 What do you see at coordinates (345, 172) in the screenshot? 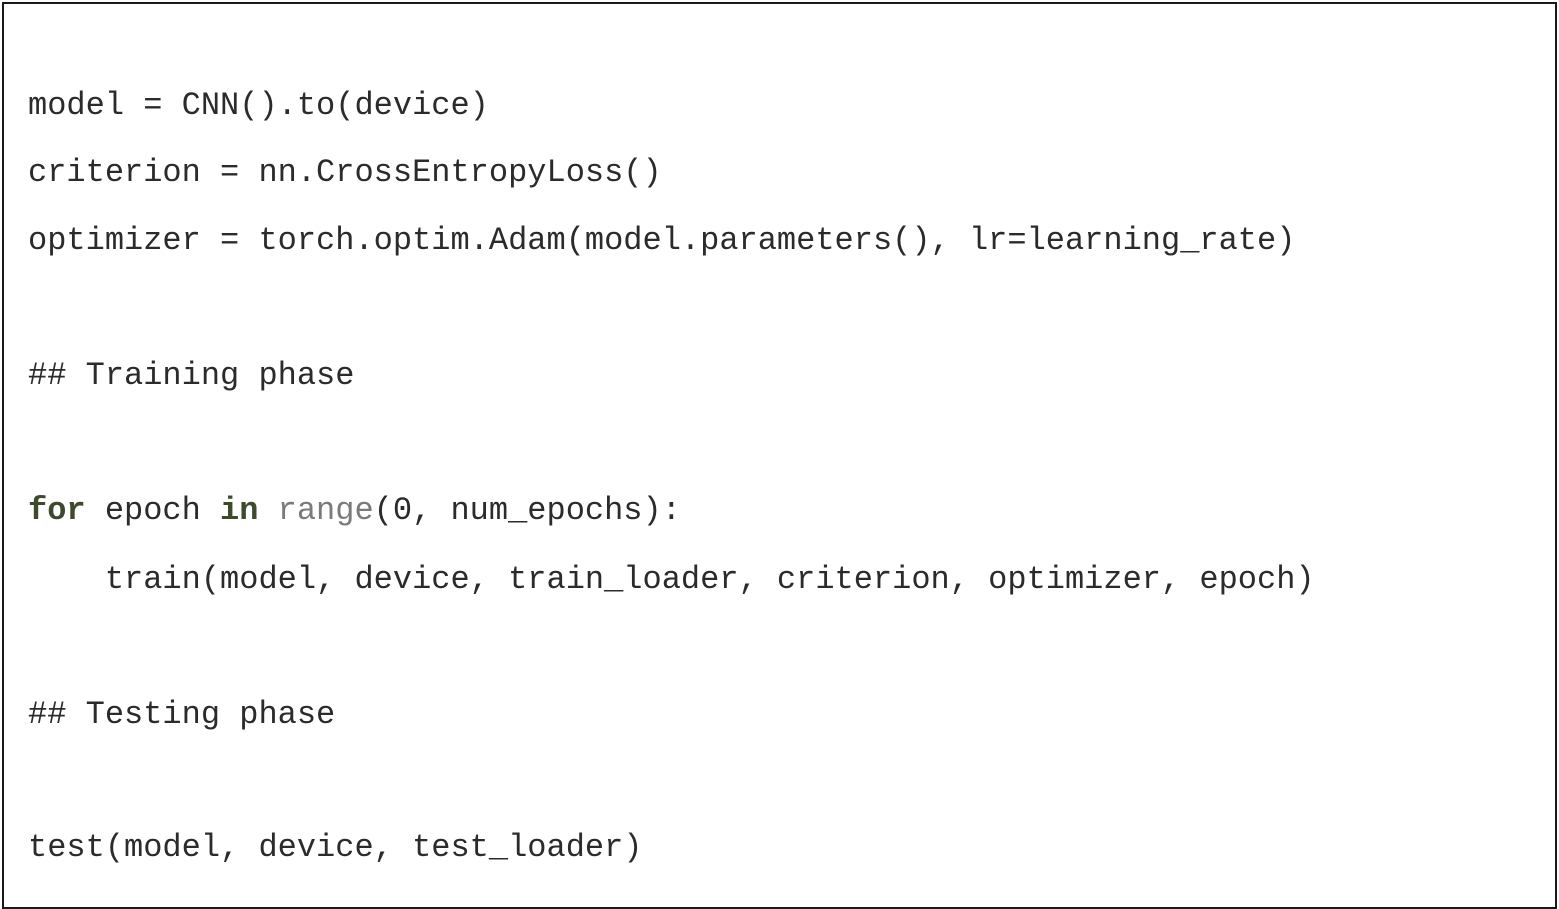
I see `code-line-criterion: criterion = nn.CrossEntropyLoss()` at bounding box center [345, 172].